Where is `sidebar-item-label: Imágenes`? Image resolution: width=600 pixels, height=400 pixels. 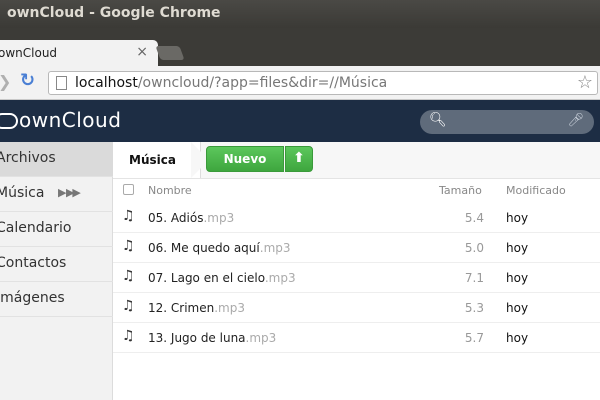 sidebar-item-label: Imágenes is located at coordinates (32, 298).